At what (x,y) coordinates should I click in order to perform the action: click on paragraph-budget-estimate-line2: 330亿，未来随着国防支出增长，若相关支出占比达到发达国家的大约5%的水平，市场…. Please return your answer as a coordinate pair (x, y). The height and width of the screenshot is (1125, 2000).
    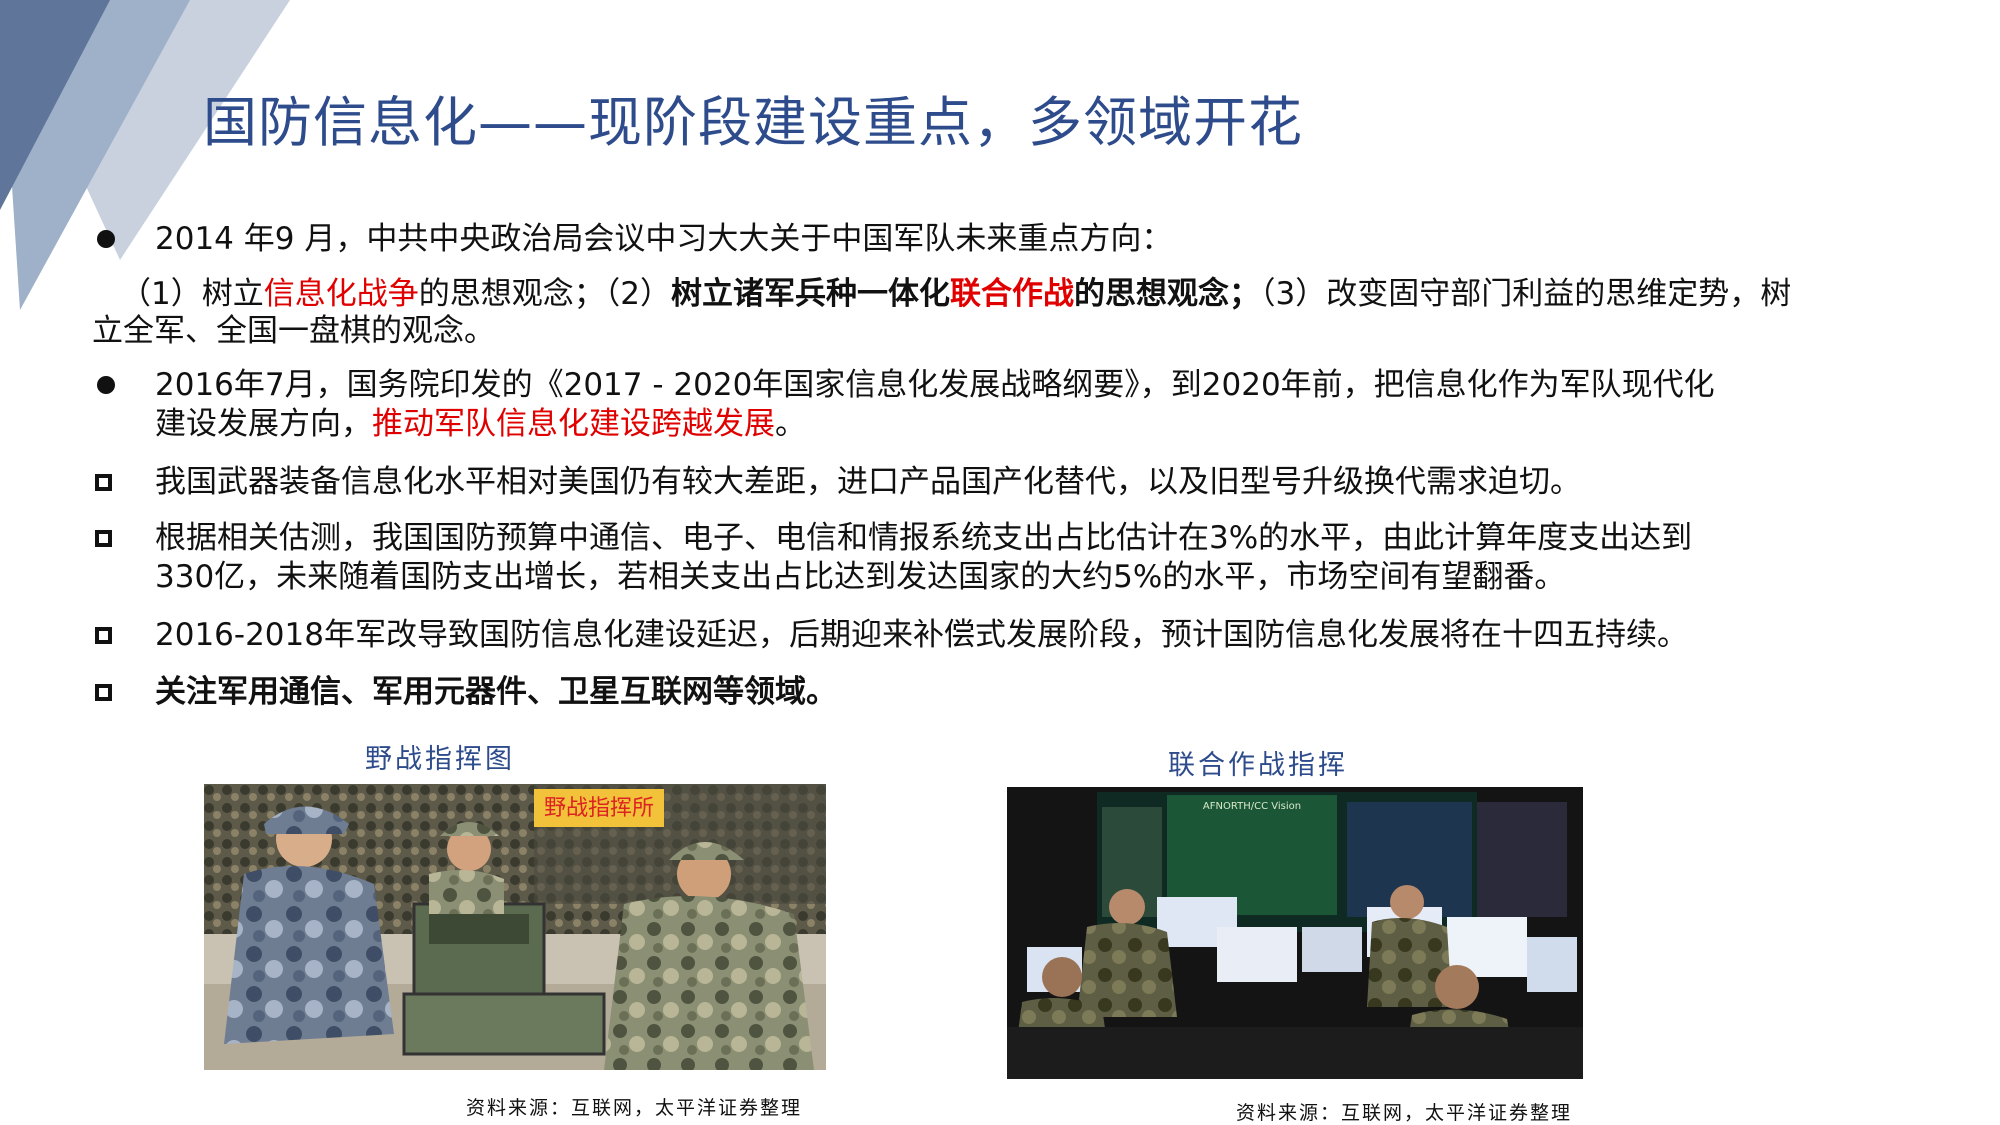
    Looking at the image, I should click on (860, 577).